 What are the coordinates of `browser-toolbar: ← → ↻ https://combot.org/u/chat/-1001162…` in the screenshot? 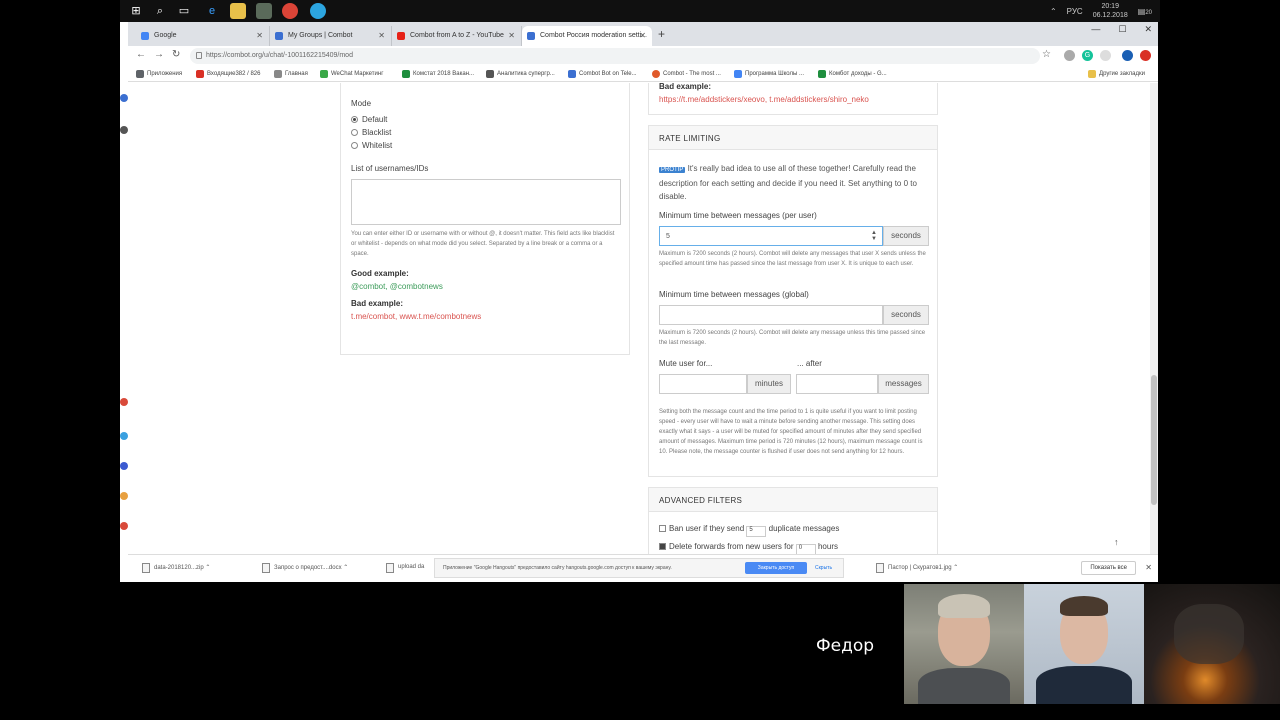 It's located at (643, 56).